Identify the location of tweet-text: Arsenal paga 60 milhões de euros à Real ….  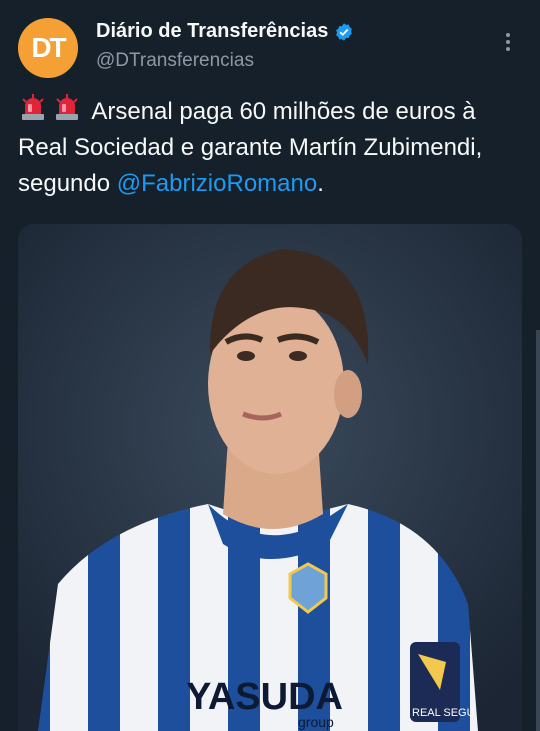
(268, 147).